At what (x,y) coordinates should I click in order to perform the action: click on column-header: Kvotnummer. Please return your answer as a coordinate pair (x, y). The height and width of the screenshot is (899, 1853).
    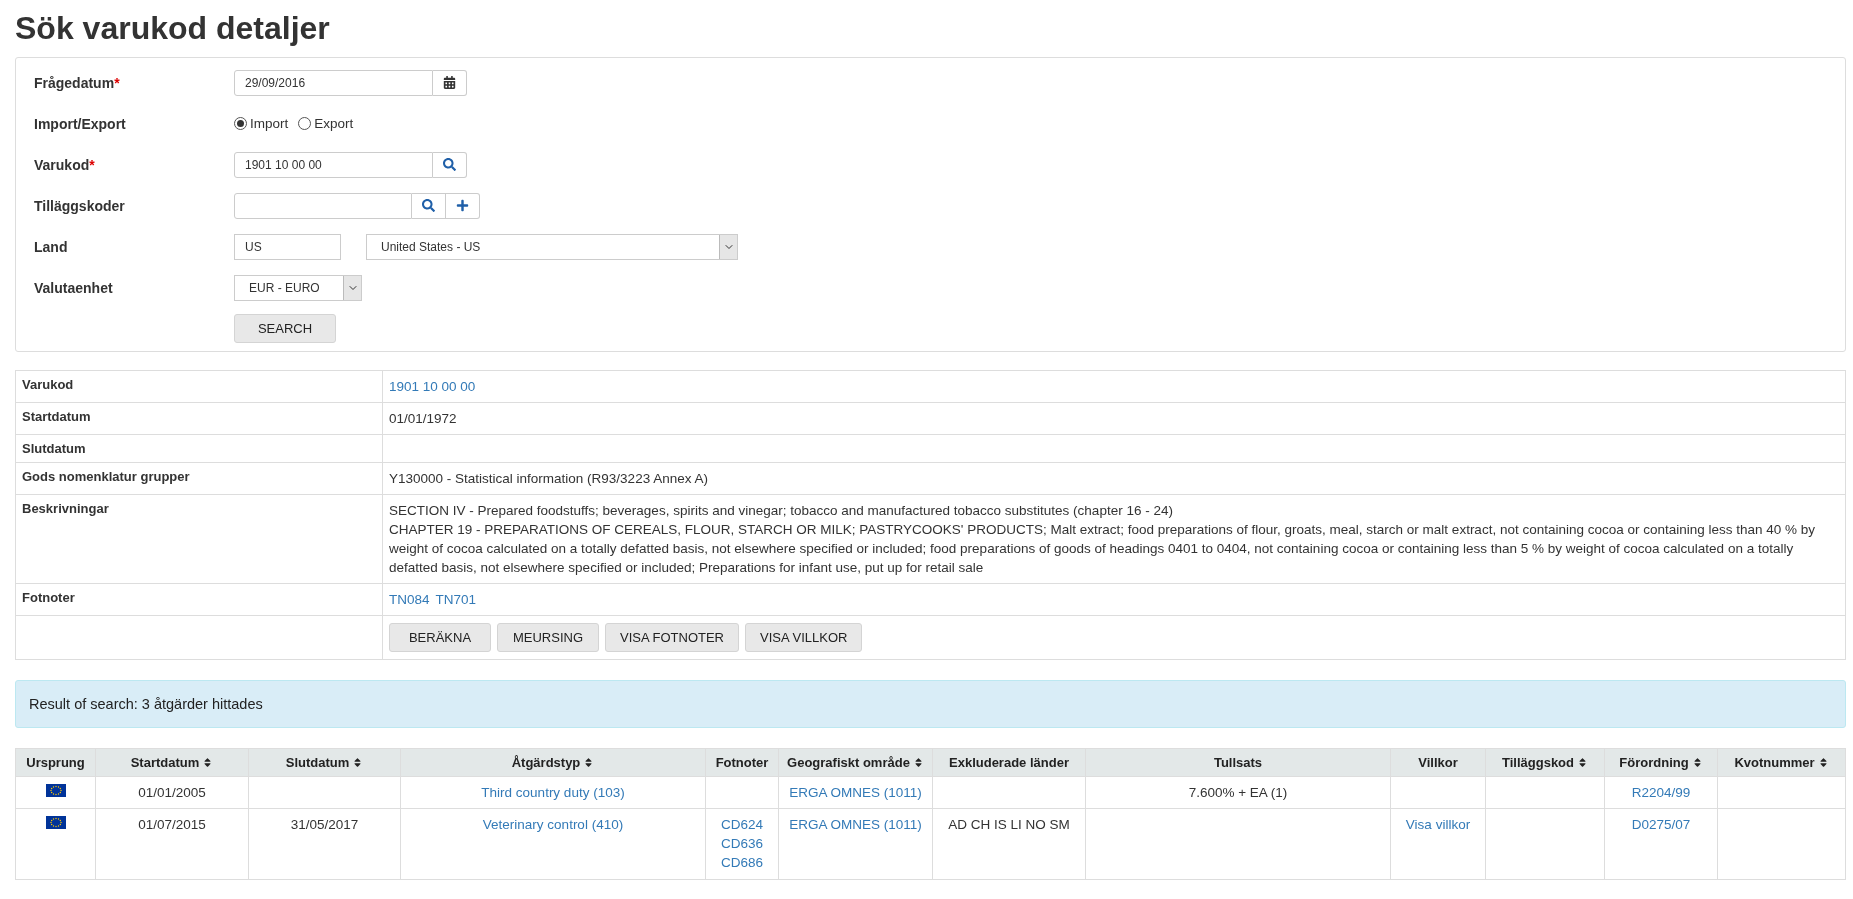
    Looking at the image, I should click on (1781, 762).